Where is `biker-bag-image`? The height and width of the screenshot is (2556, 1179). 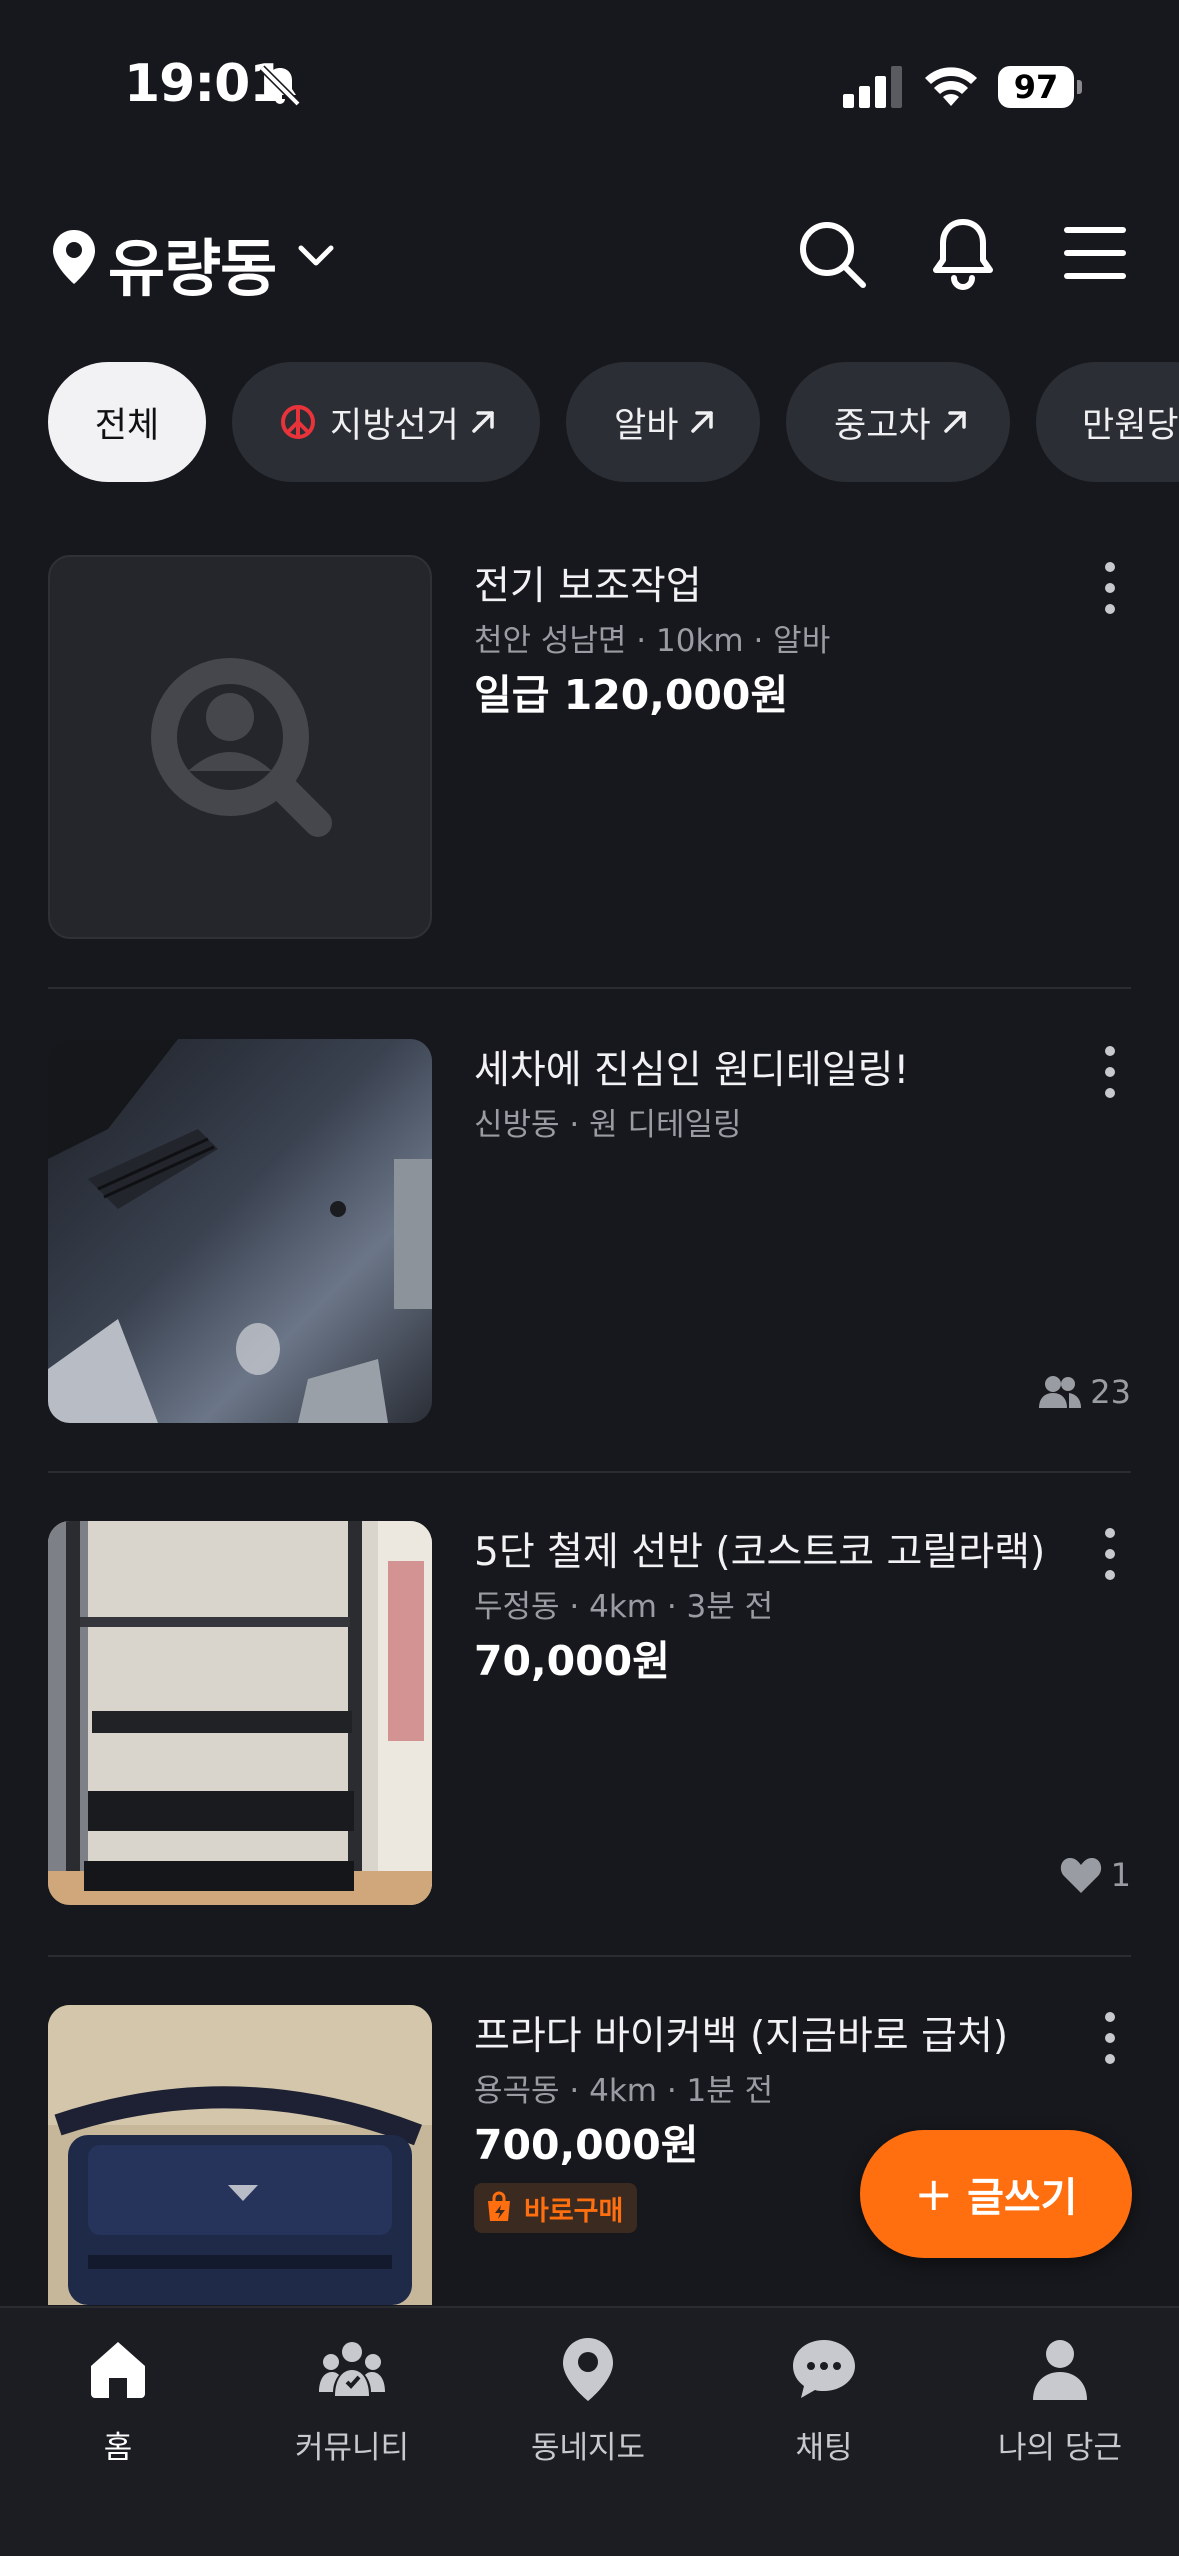
biker-bag-image is located at coordinates (240, 2155).